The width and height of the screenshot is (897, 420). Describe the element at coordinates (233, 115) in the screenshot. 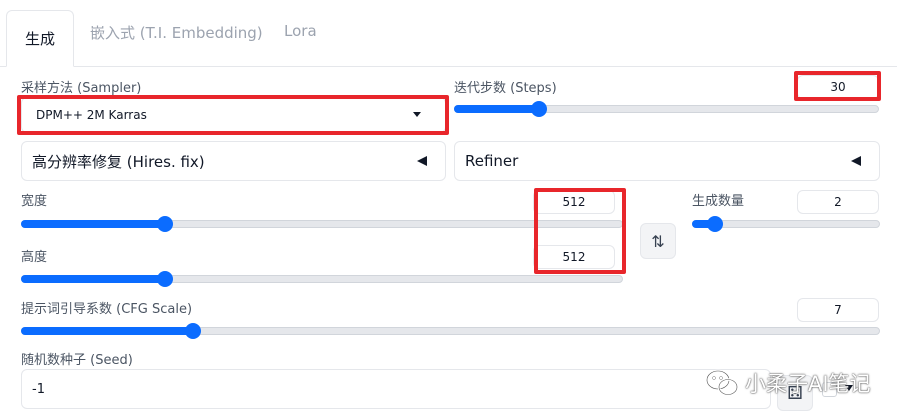

I see `sampler-dropdown: DPM++ 2M Karras` at that location.